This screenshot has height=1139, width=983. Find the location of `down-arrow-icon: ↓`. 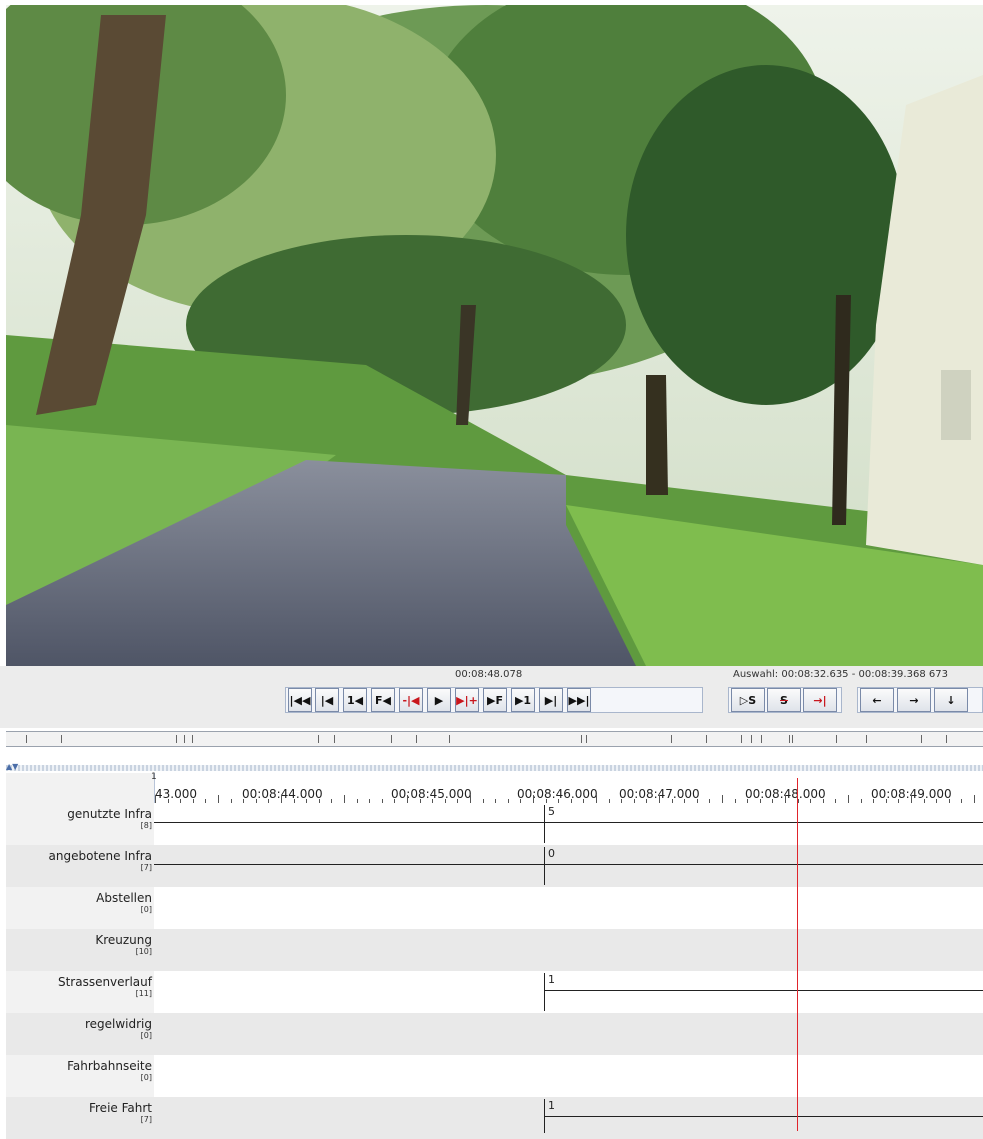

down-arrow-icon: ↓ is located at coordinates (951, 700).